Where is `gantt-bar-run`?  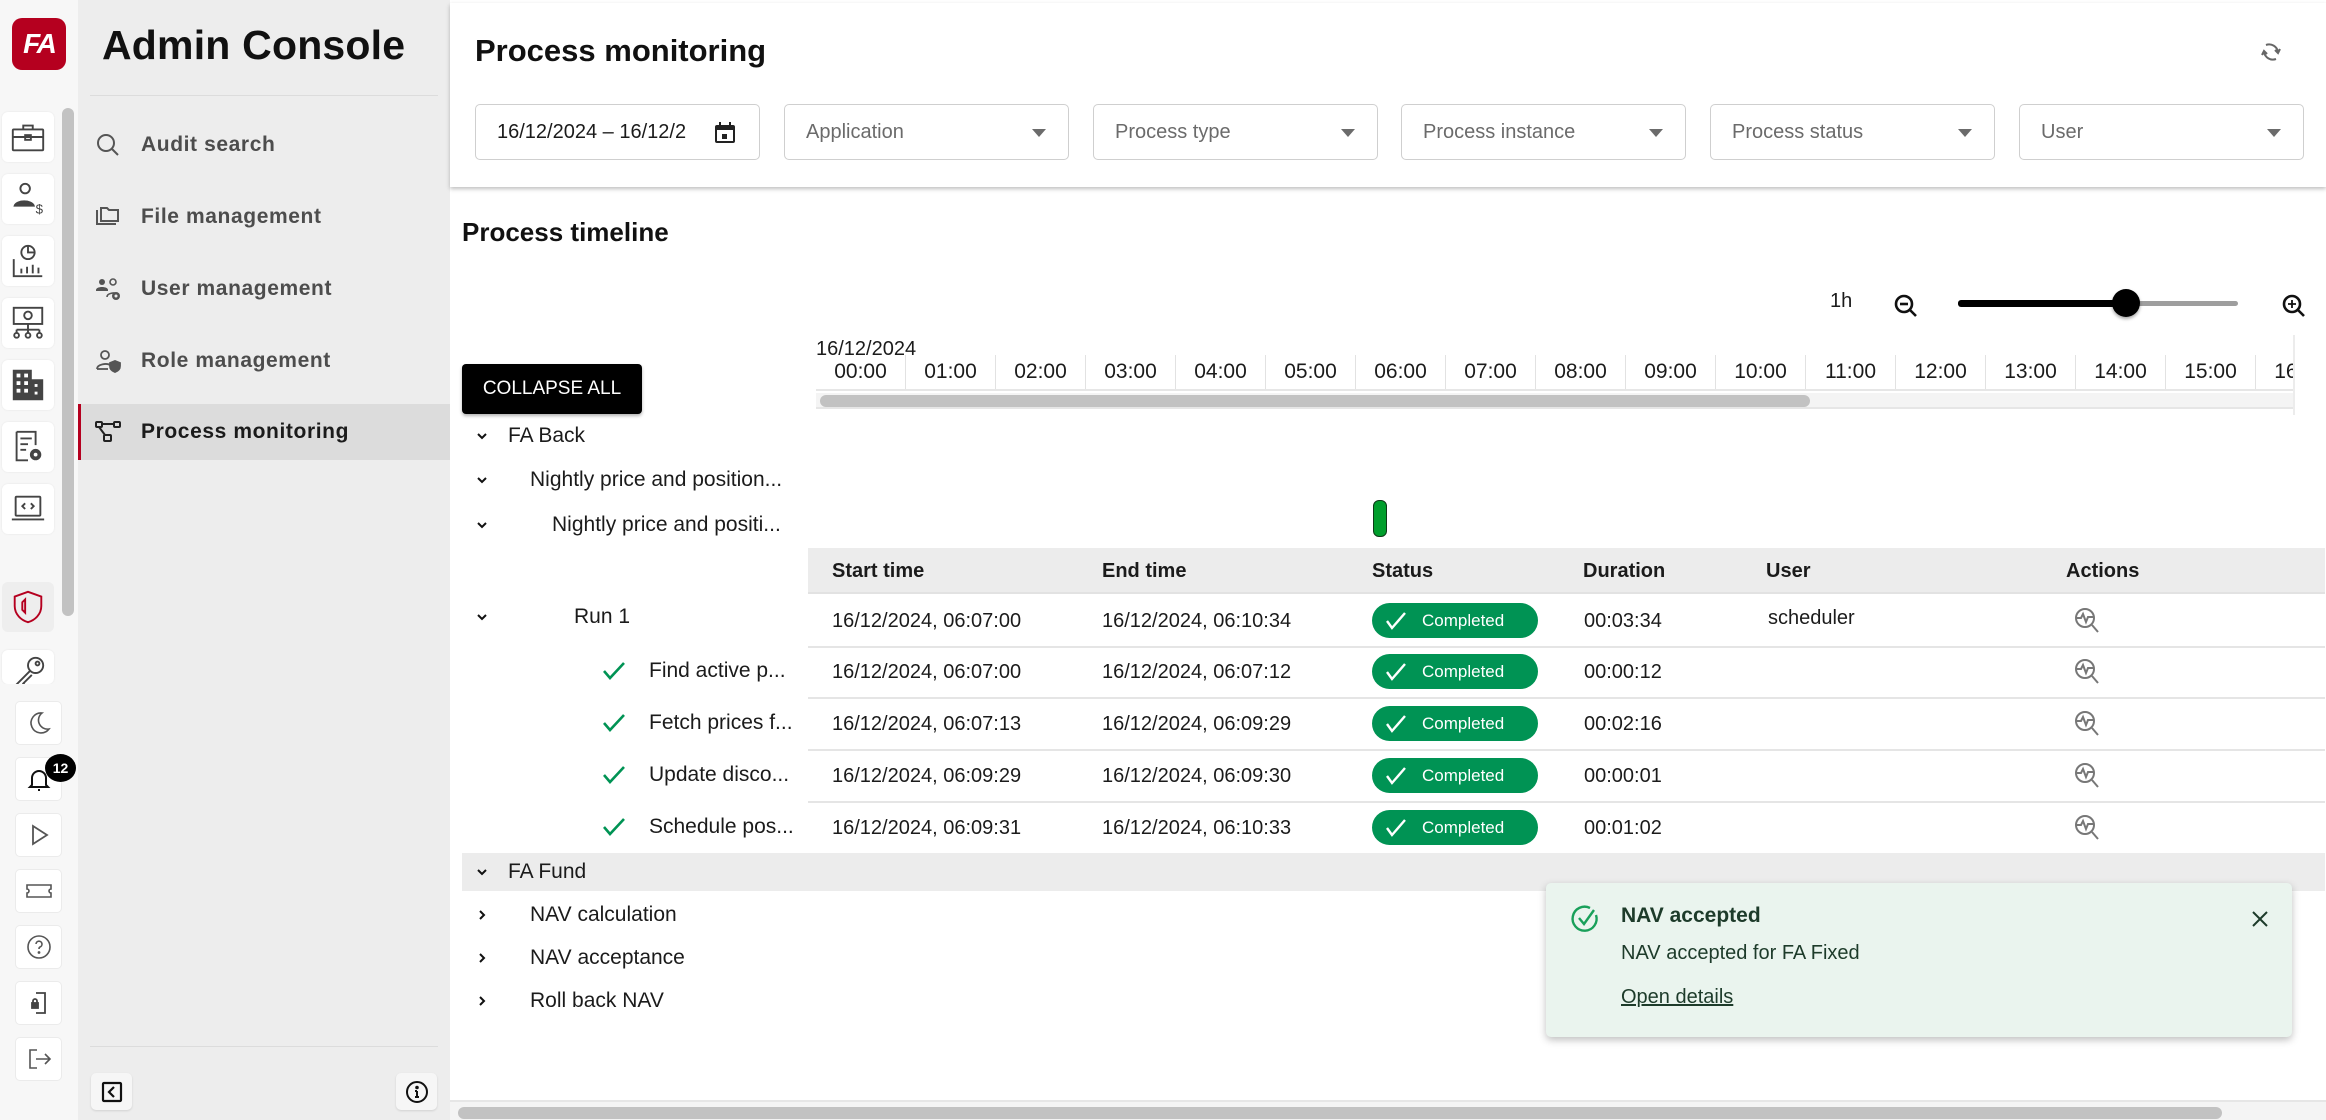 gantt-bar-run is located at coordinates (1379, 518).